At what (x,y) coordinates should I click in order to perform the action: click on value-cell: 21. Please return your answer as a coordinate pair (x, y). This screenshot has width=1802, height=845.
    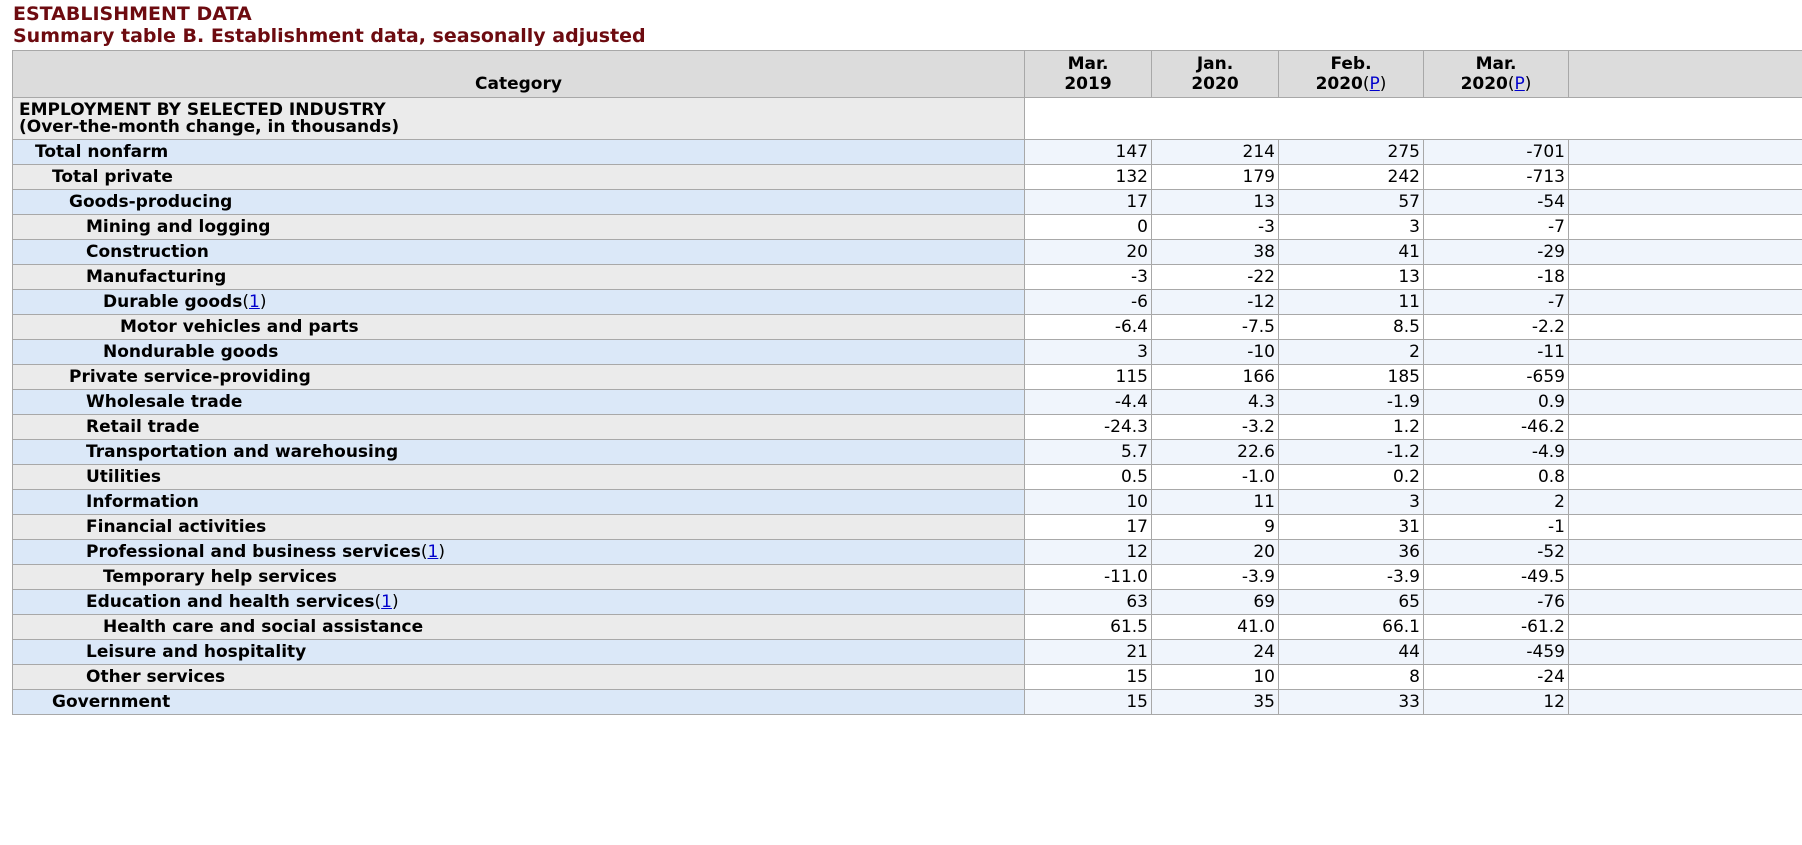
    Looking at the image, I should click on (1088, 652).